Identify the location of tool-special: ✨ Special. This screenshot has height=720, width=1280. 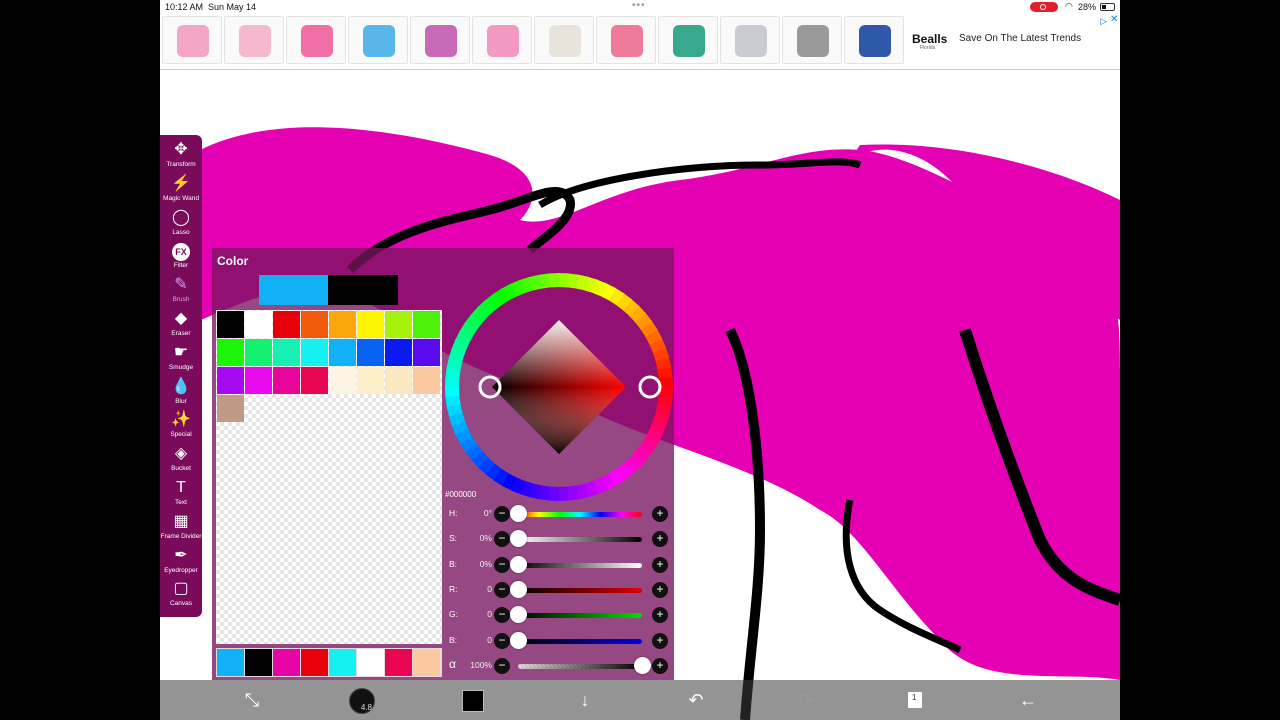
(181, 426).